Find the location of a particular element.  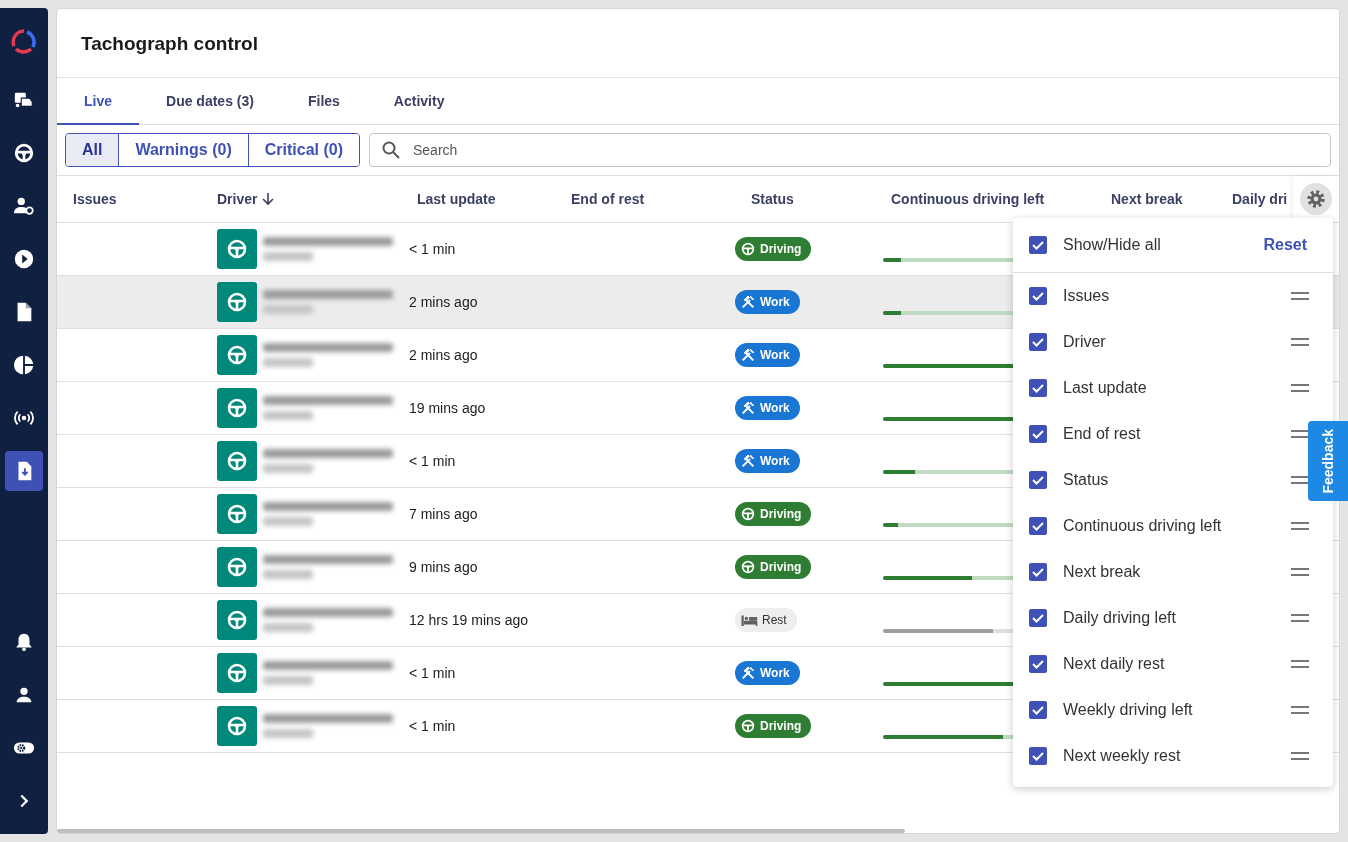

menu-label: Show/Hide all is located at coordinates (1112, 245).